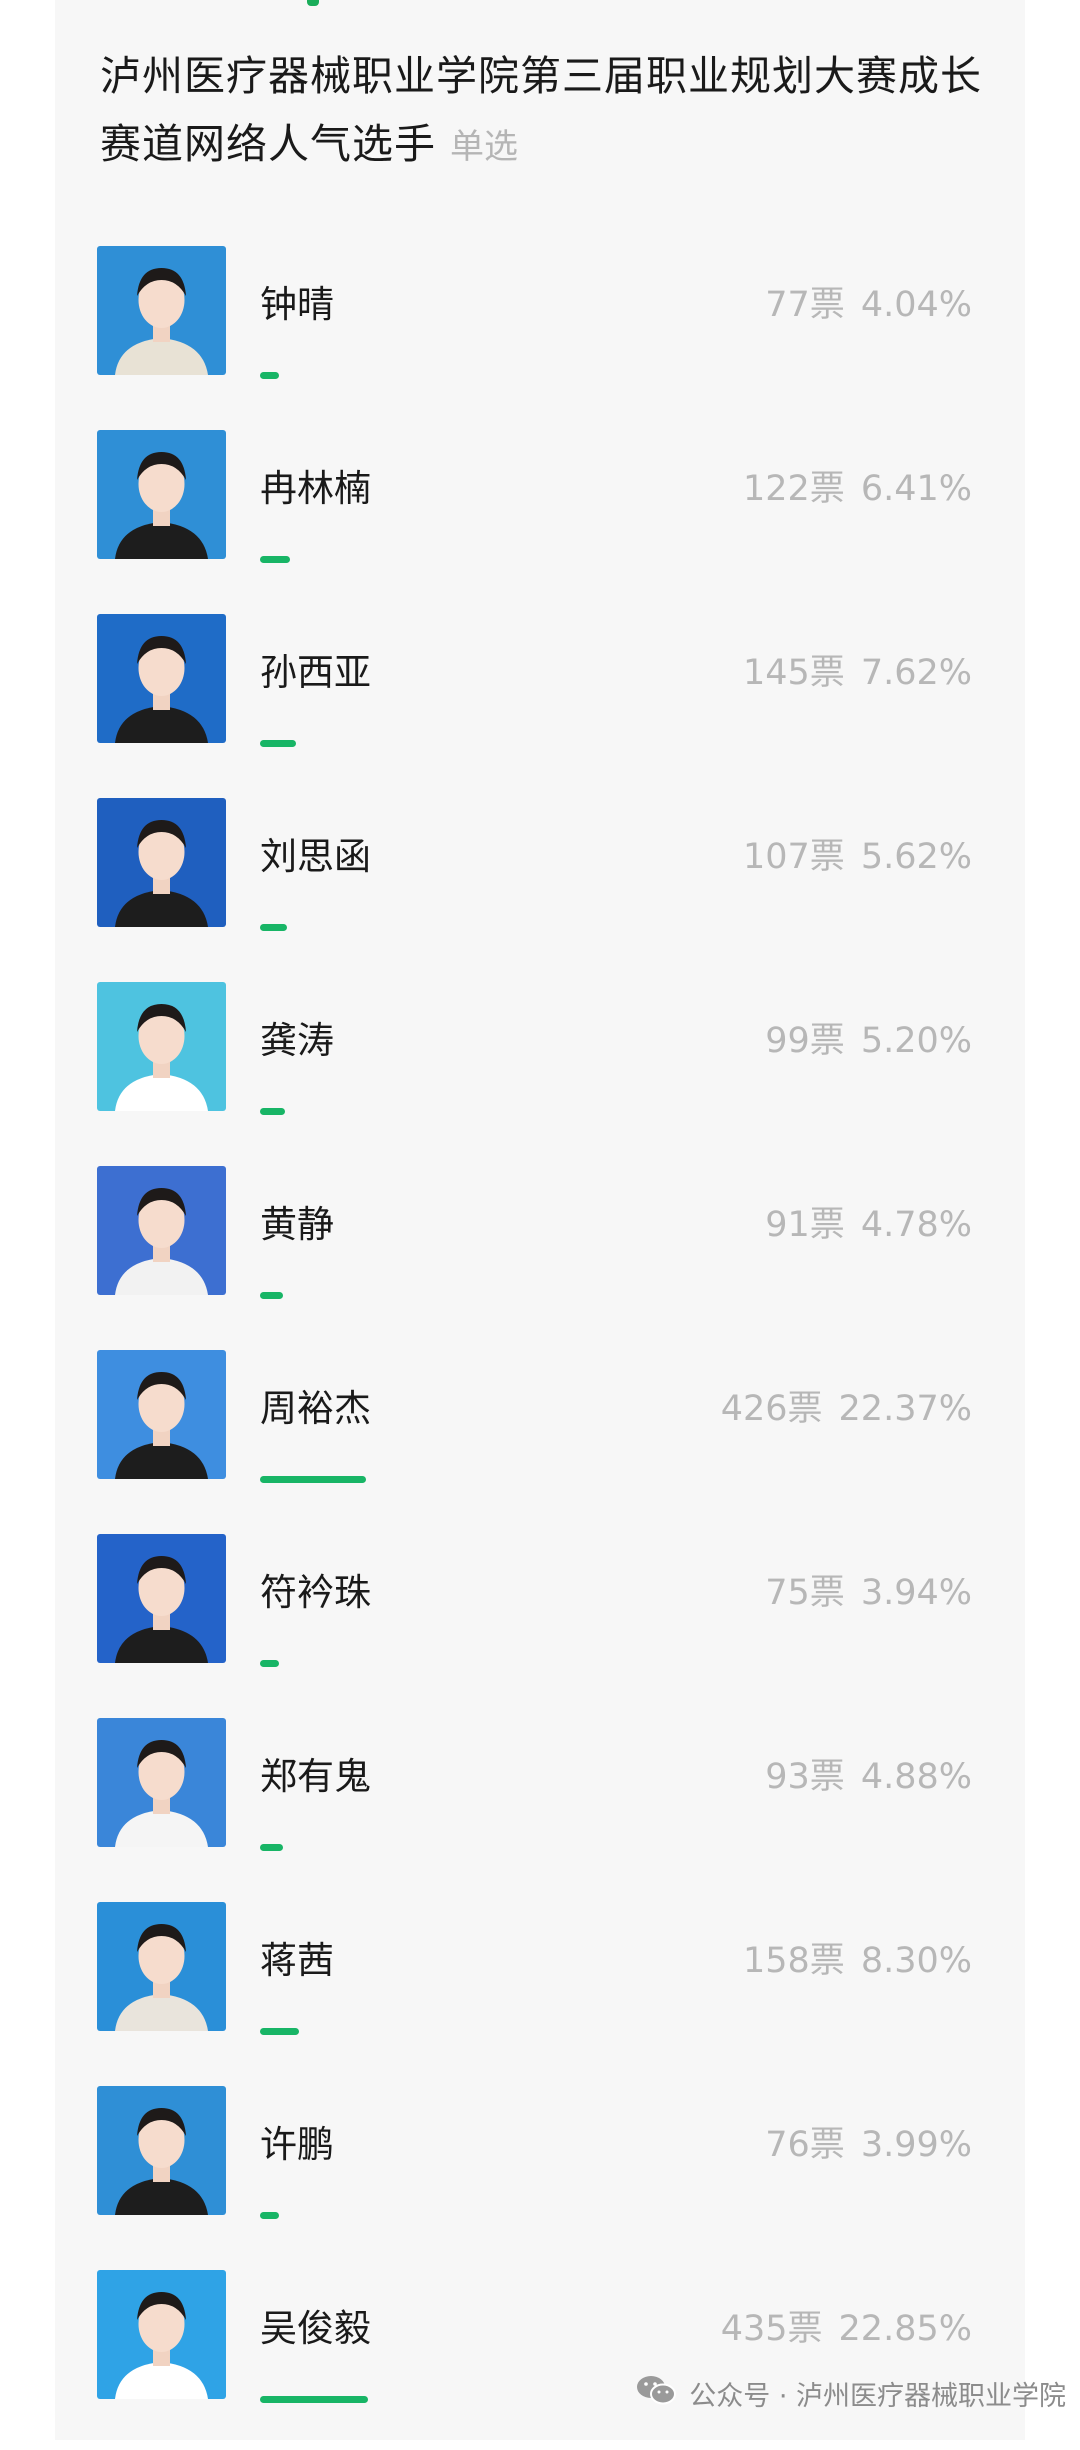  I want to click on vote-stat: 99票 5.20%, so click(868, 1041).